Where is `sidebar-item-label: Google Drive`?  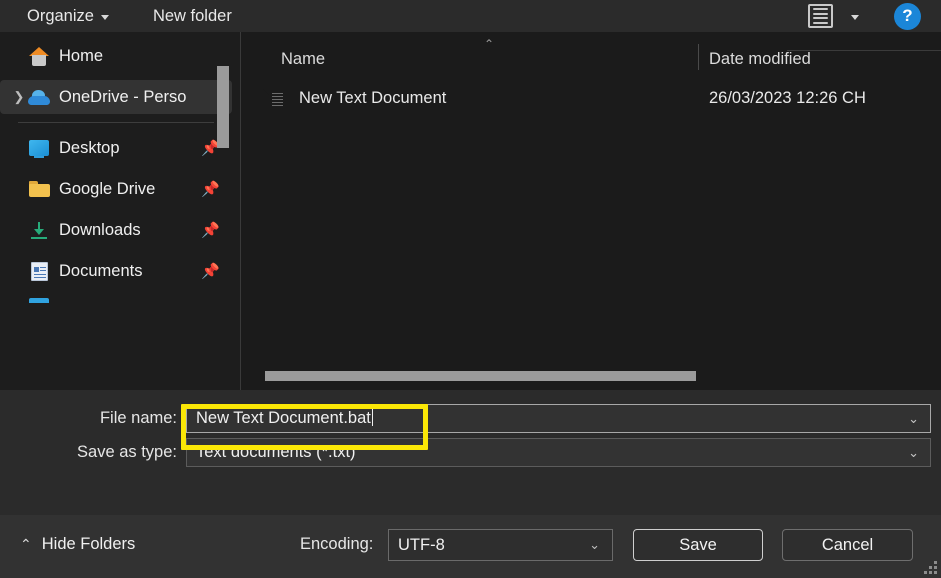
sidebar-item-label: Google Drive is located at coordinates (107, 188).